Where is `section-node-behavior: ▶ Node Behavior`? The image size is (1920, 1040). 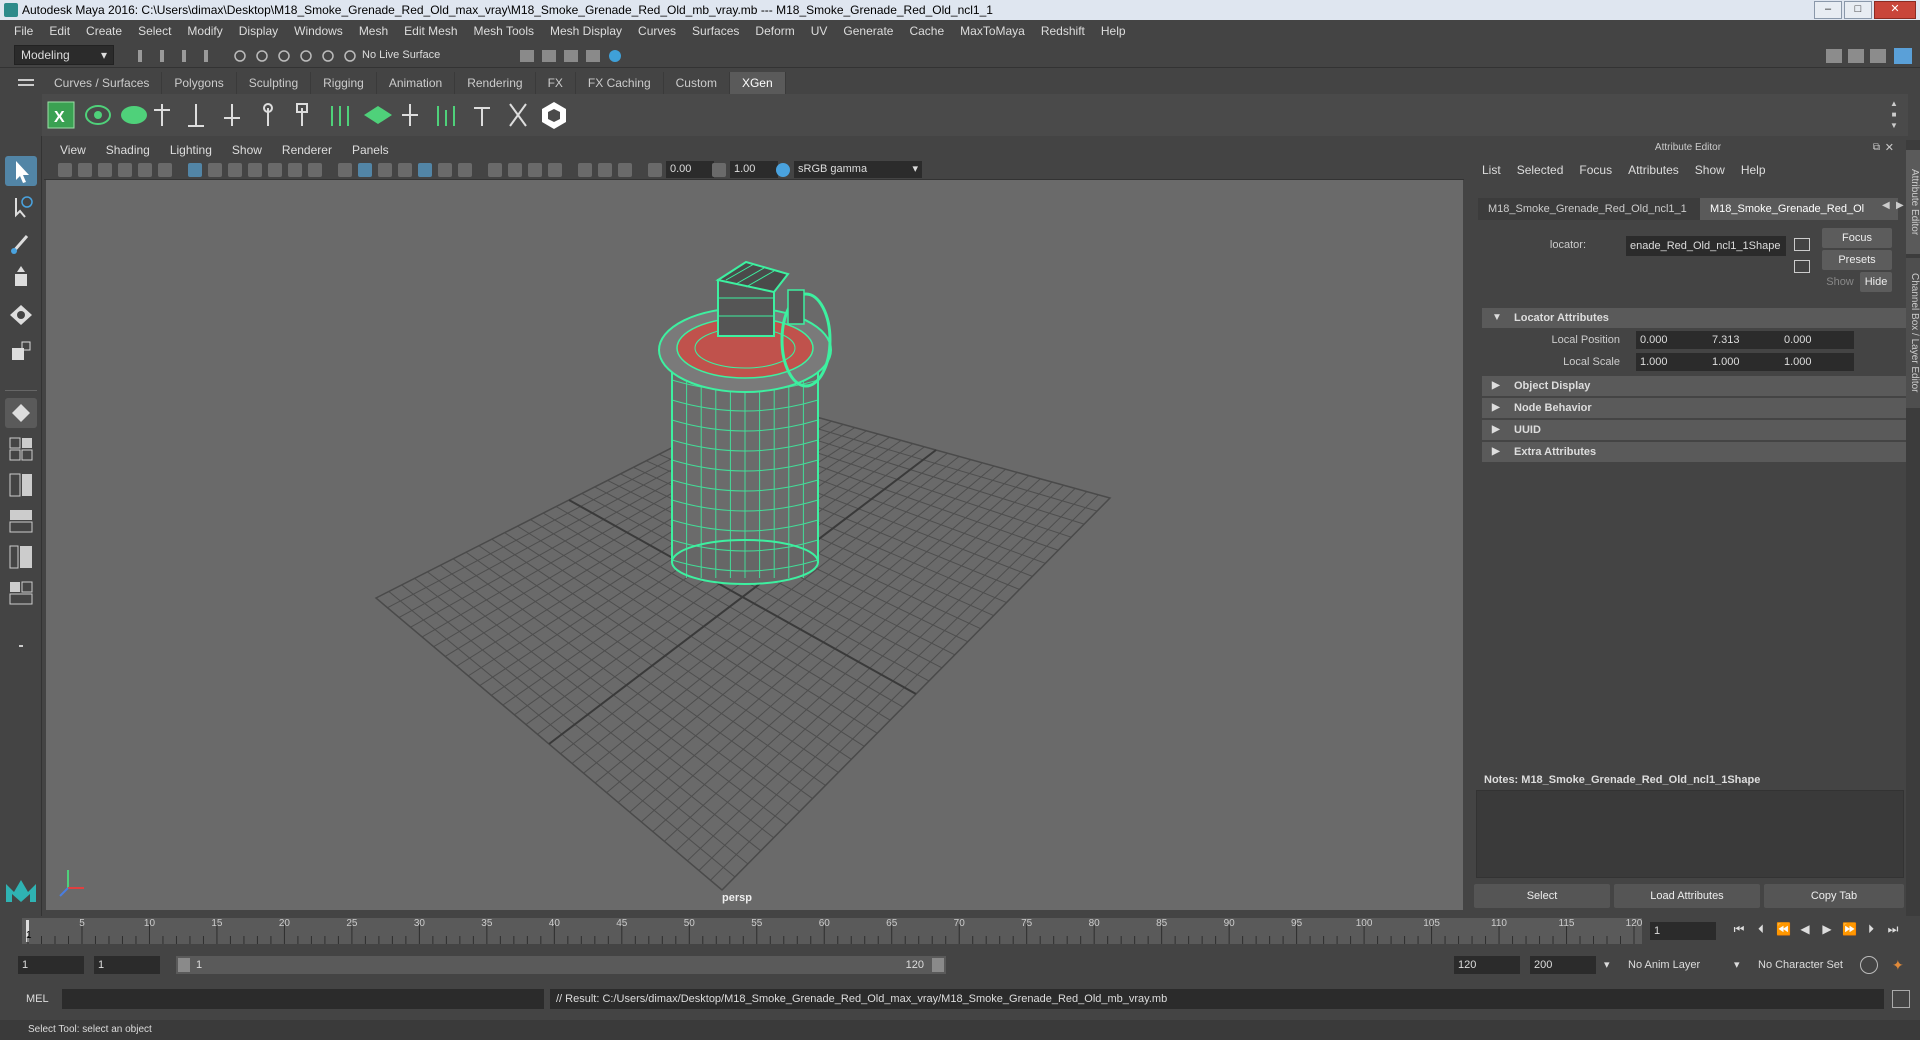
section-node-behavior: ▶ Node Behavior is located at coordinates (1701, 408).